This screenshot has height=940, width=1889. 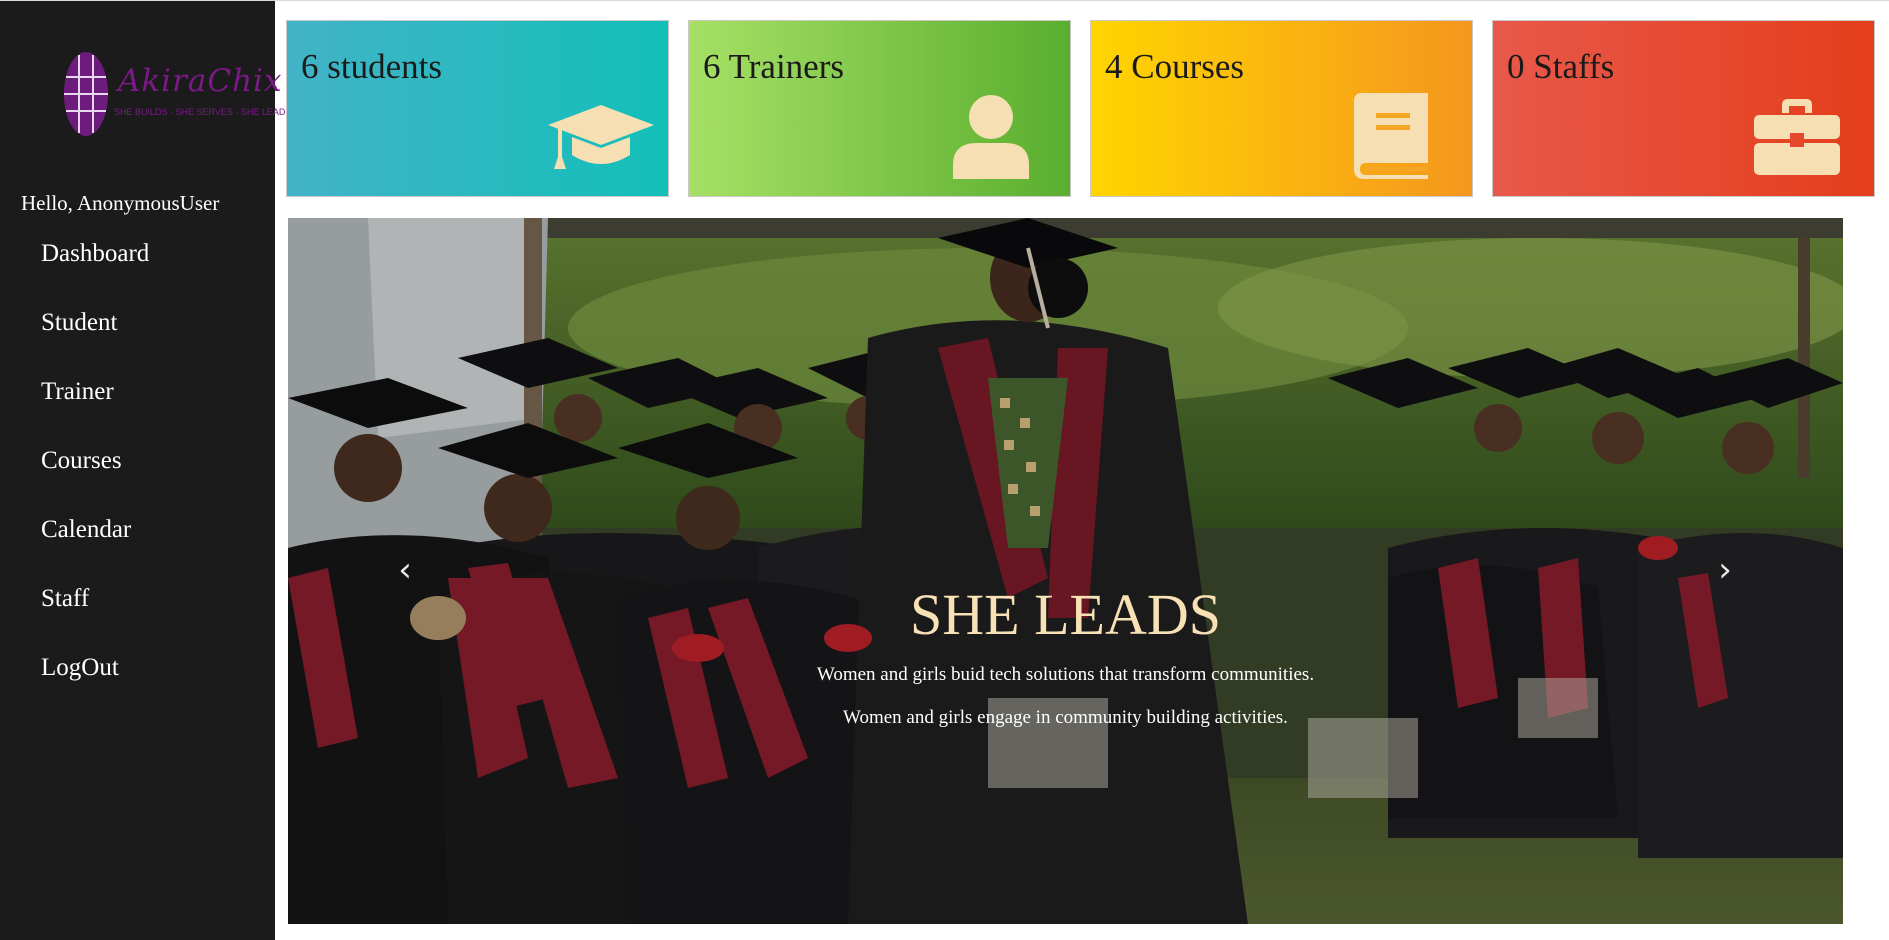 What do you see at coordinates (1391, 136) in the screenshot?
I see `book-icon` at bounding box center [1391, 136].